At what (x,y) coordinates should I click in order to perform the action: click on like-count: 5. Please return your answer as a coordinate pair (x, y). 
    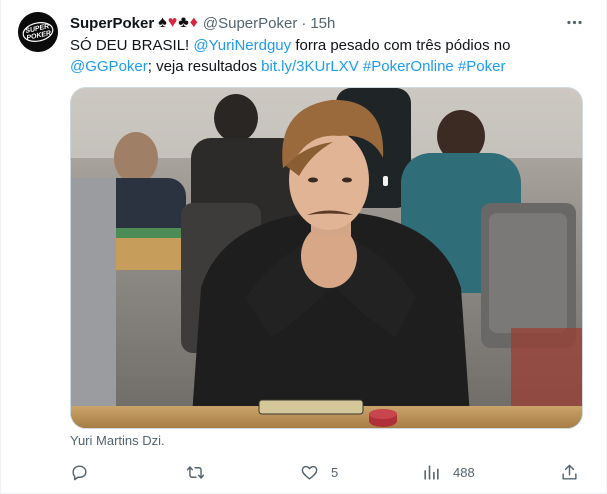
    Looking at the image, I should click on (335, 472).